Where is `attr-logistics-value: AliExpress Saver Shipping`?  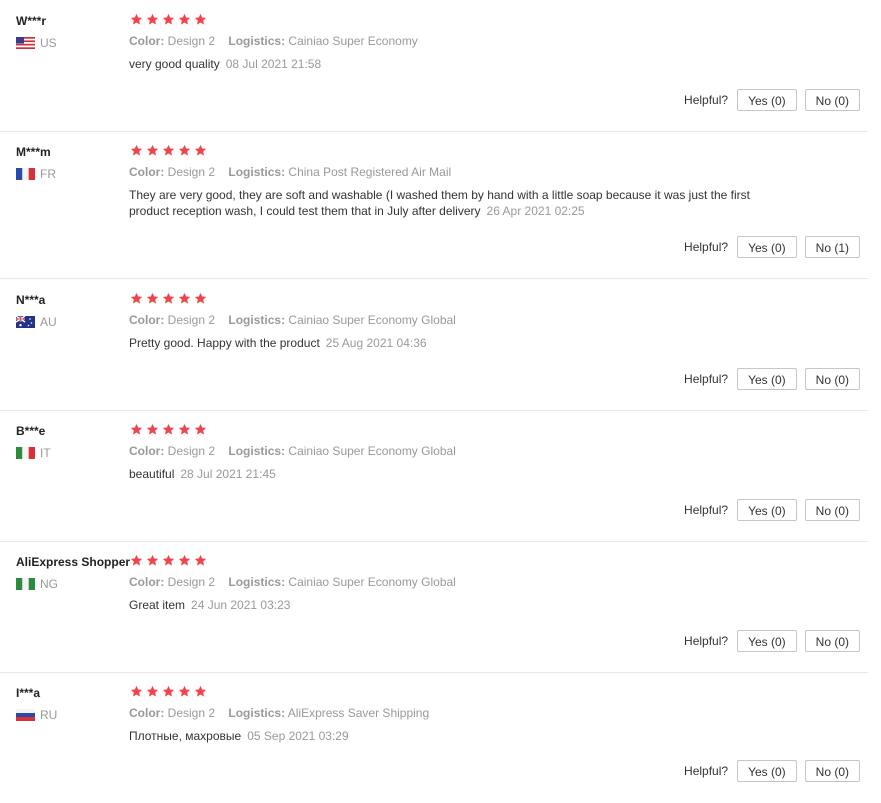
attr-logistics-value: AliExpress Saver Shipping is located at coordinates (358, 713).